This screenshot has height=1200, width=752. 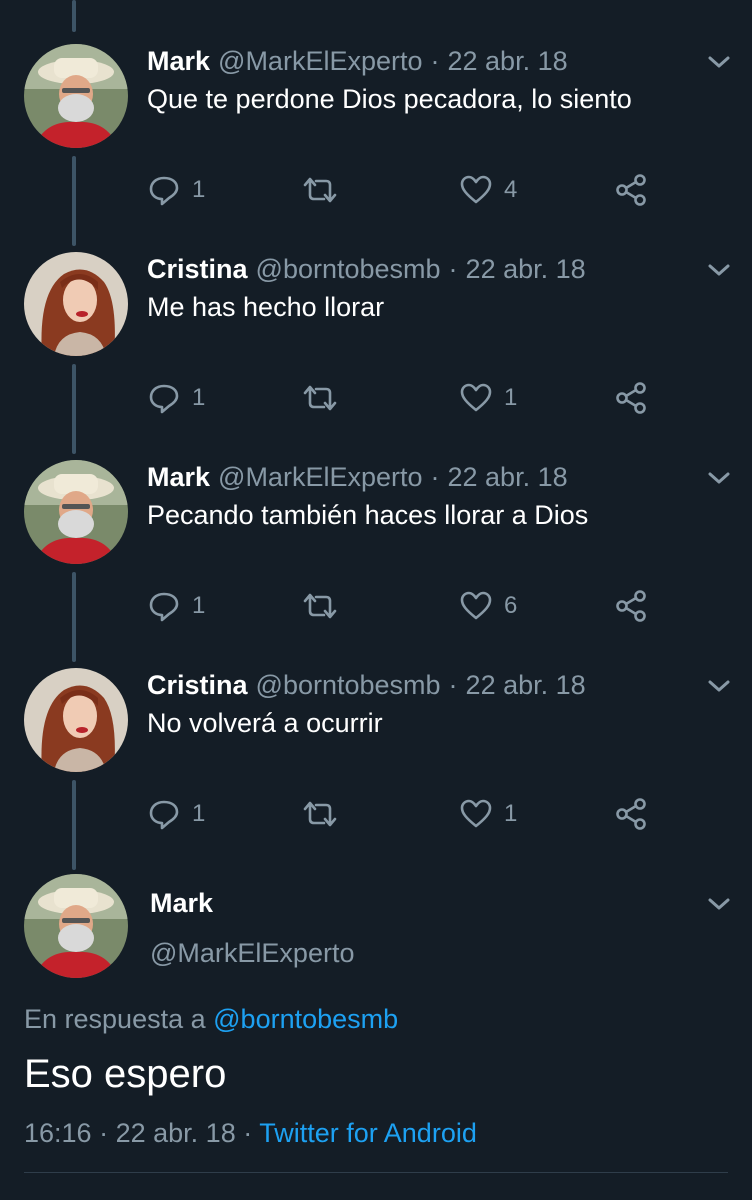 What do you see at coordinates (181, 903) in the screenshot?
I see `main-author-name: Mark` at bounding box center [181, 903].